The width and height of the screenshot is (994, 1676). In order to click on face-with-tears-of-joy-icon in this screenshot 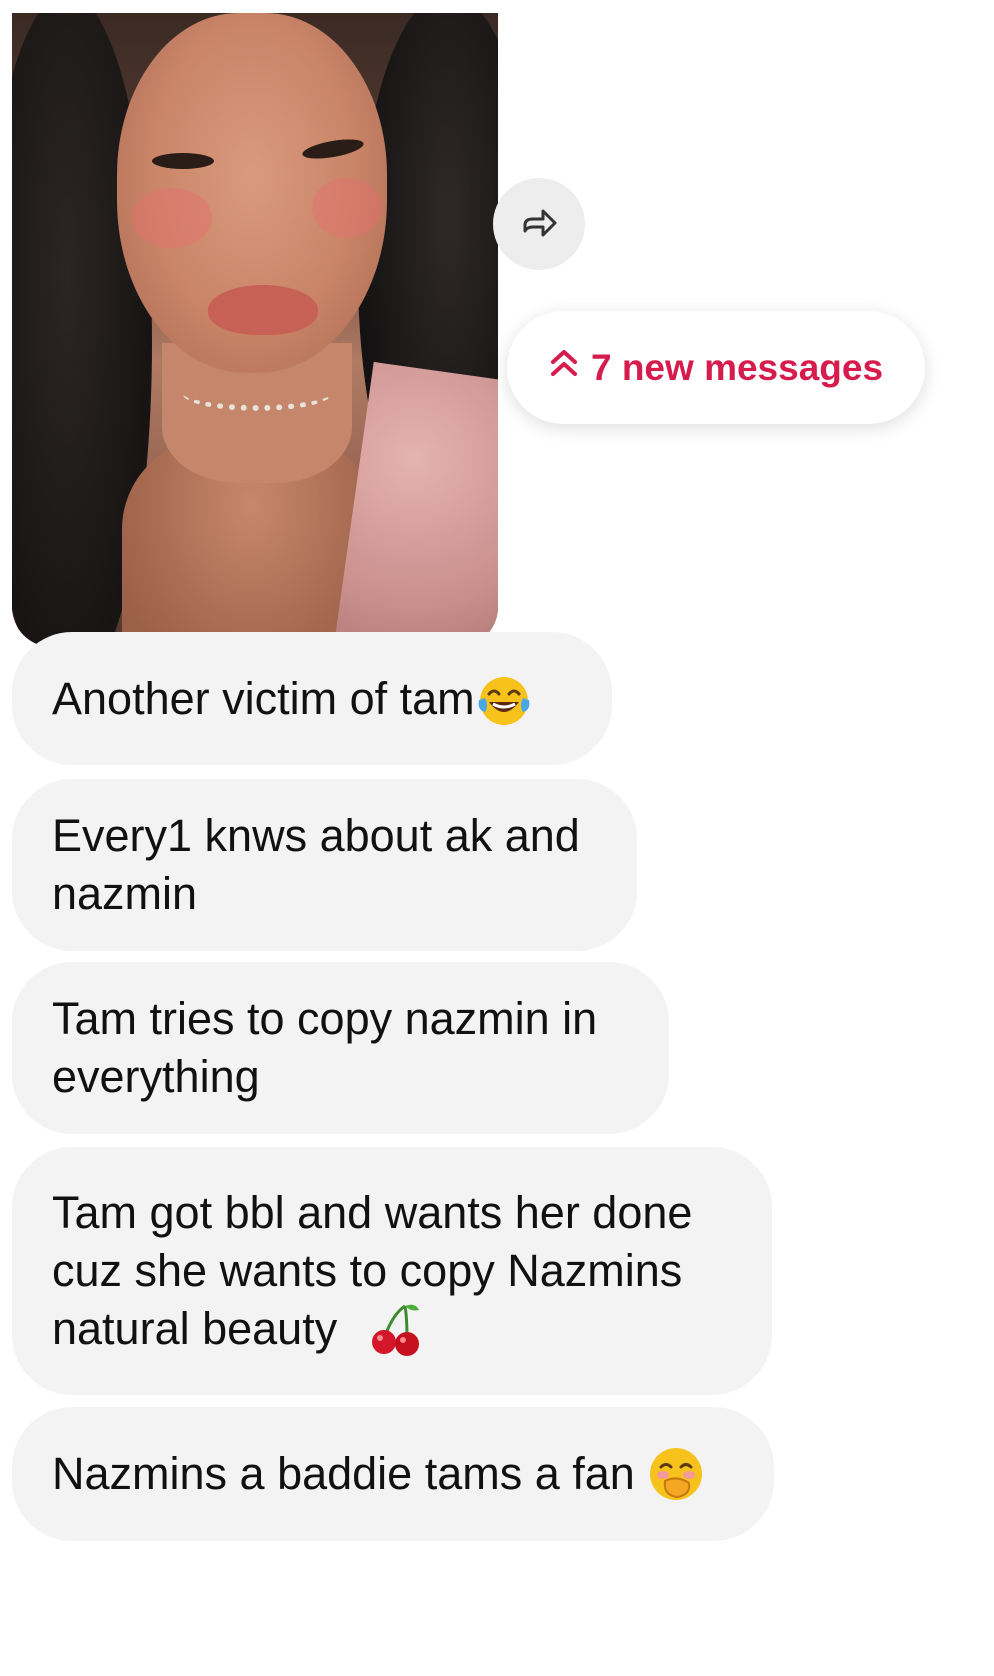, I will do `click(504, 699)`.